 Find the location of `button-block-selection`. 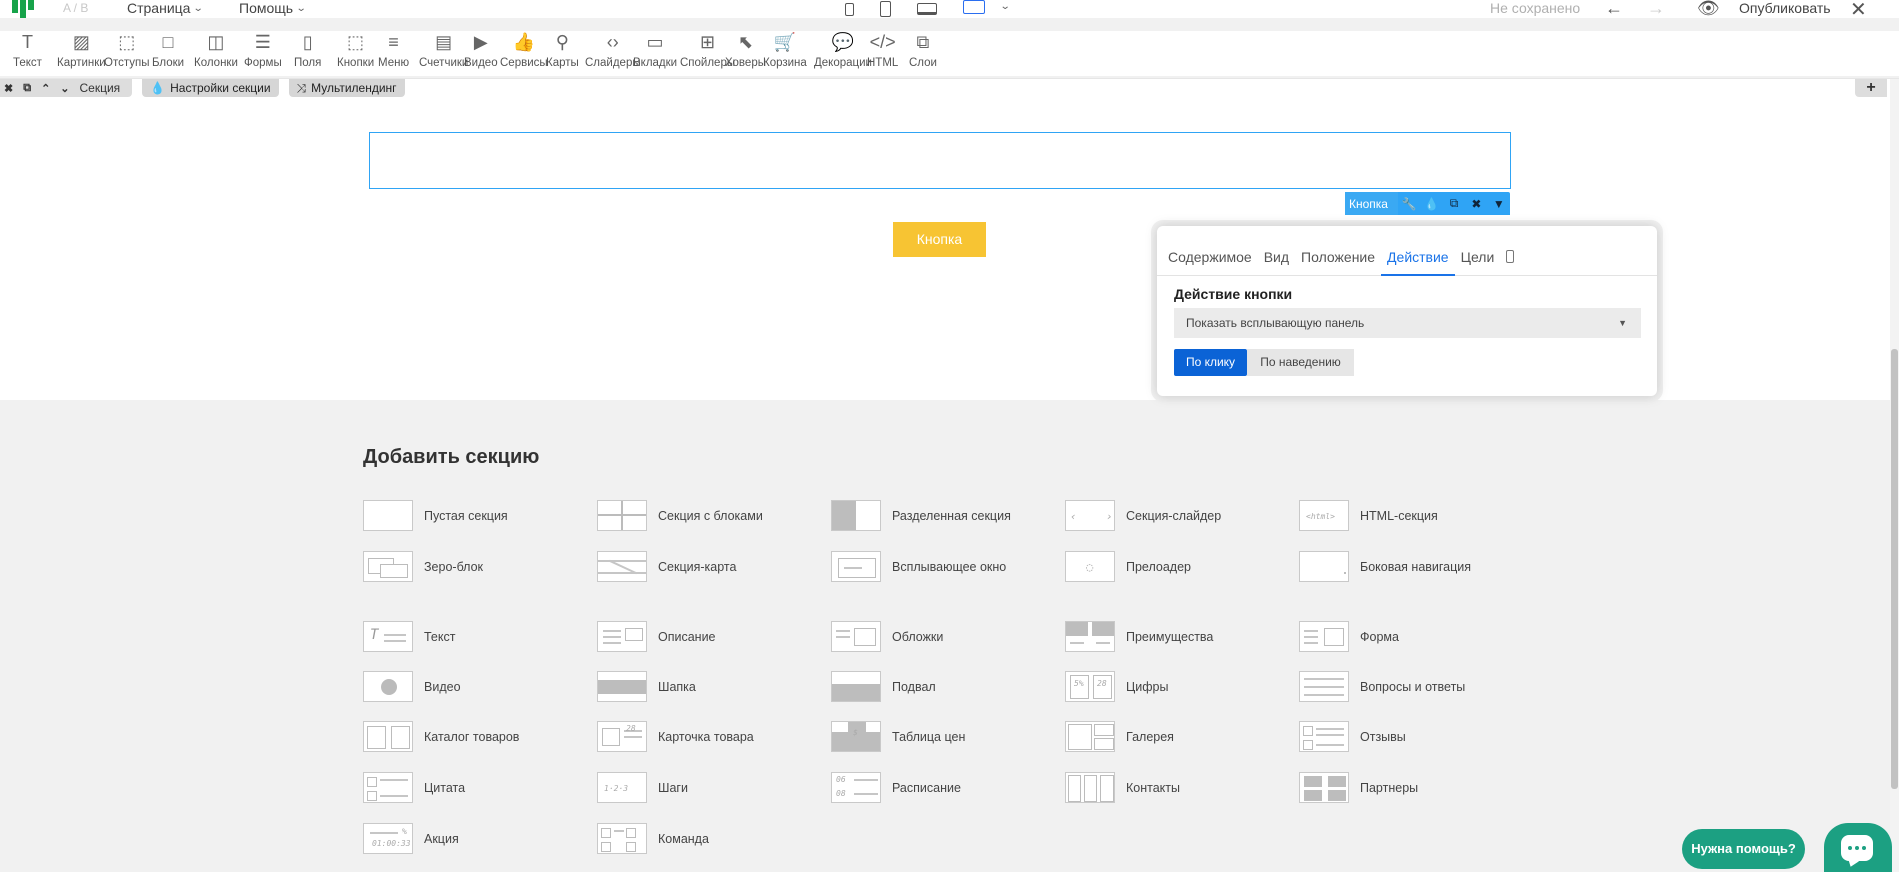

button-block-selection is located at coordinates (940, 160).